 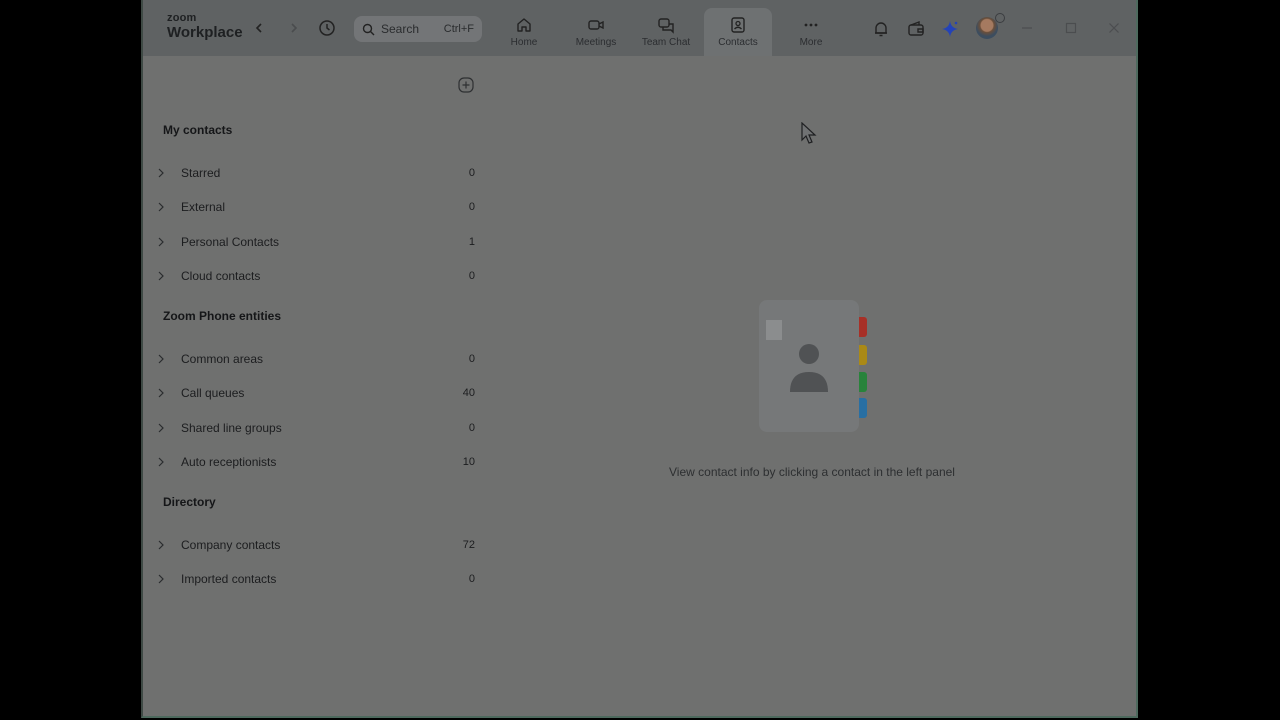 I want to click on search-box: Search Ctrl+F, so click(x=418, y=29).